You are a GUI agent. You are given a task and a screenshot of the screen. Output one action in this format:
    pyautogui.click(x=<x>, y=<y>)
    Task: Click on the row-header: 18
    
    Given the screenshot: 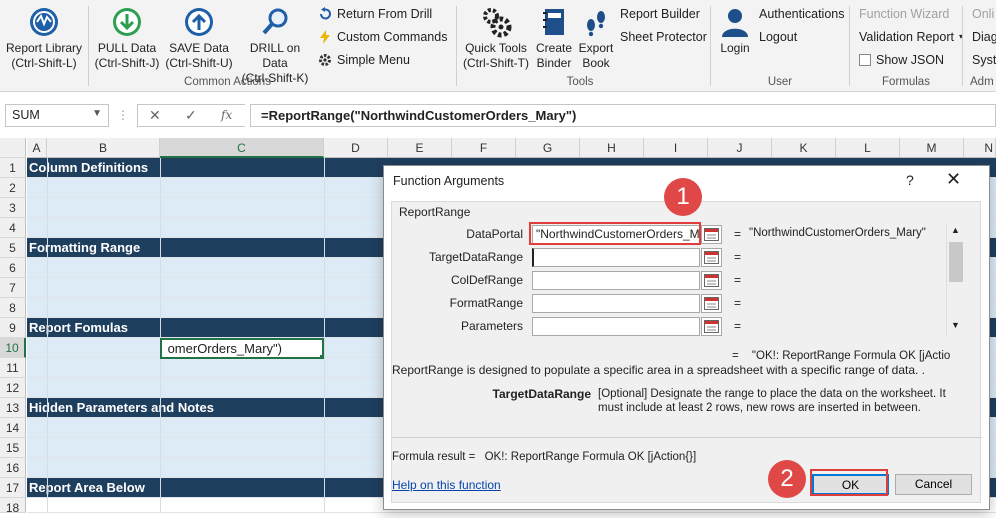 What is the action you would take?
    pyautogui.click(x=13, y=506)
    